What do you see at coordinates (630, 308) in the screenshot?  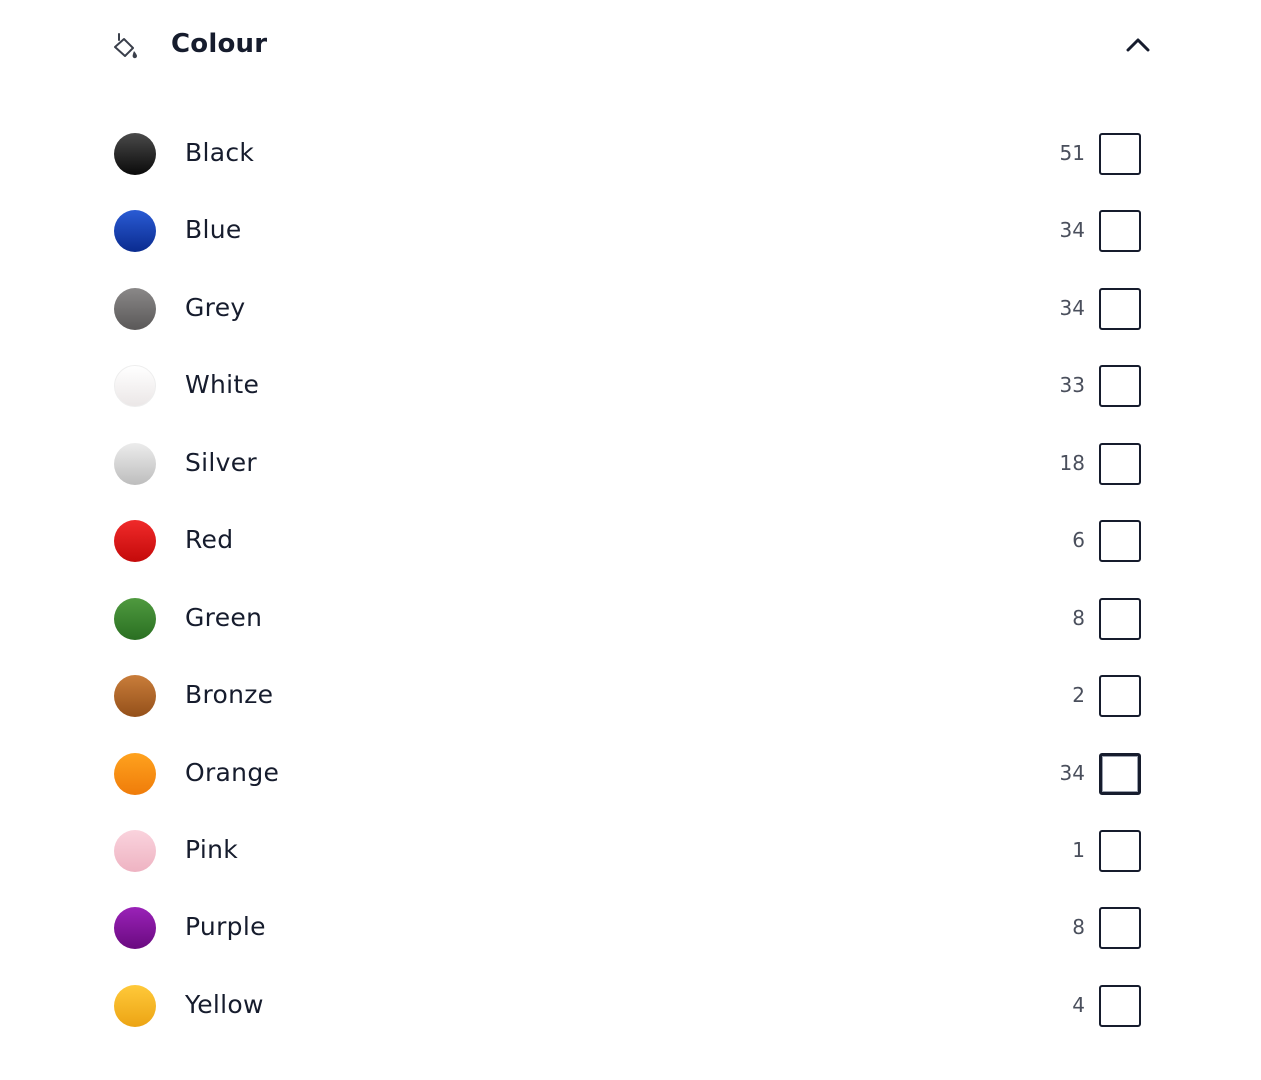 I see `colour-option: Grey 34` at bounding box center [630, 308].